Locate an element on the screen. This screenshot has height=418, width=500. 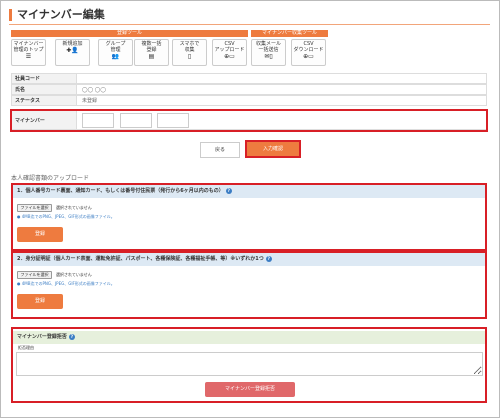
back-button: 戻る is located at coordinates (220, 150).